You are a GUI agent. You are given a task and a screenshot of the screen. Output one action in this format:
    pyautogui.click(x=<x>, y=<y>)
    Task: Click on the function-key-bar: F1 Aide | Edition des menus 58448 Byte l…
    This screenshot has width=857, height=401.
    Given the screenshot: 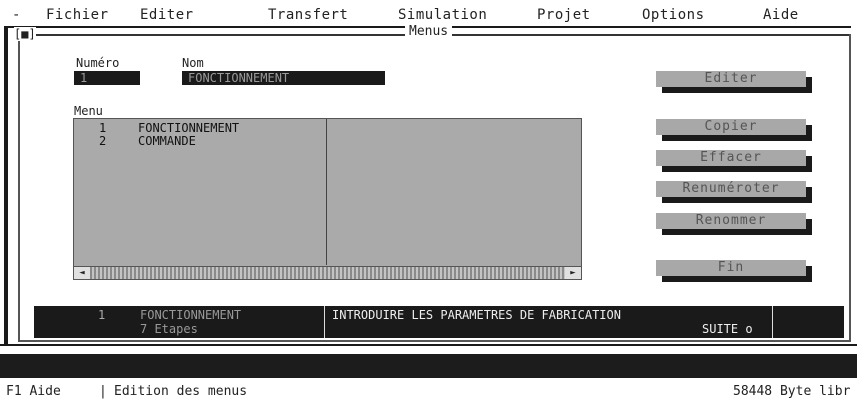 What is the action you would take?
    pyautogui.click(x=428, y=391)
    